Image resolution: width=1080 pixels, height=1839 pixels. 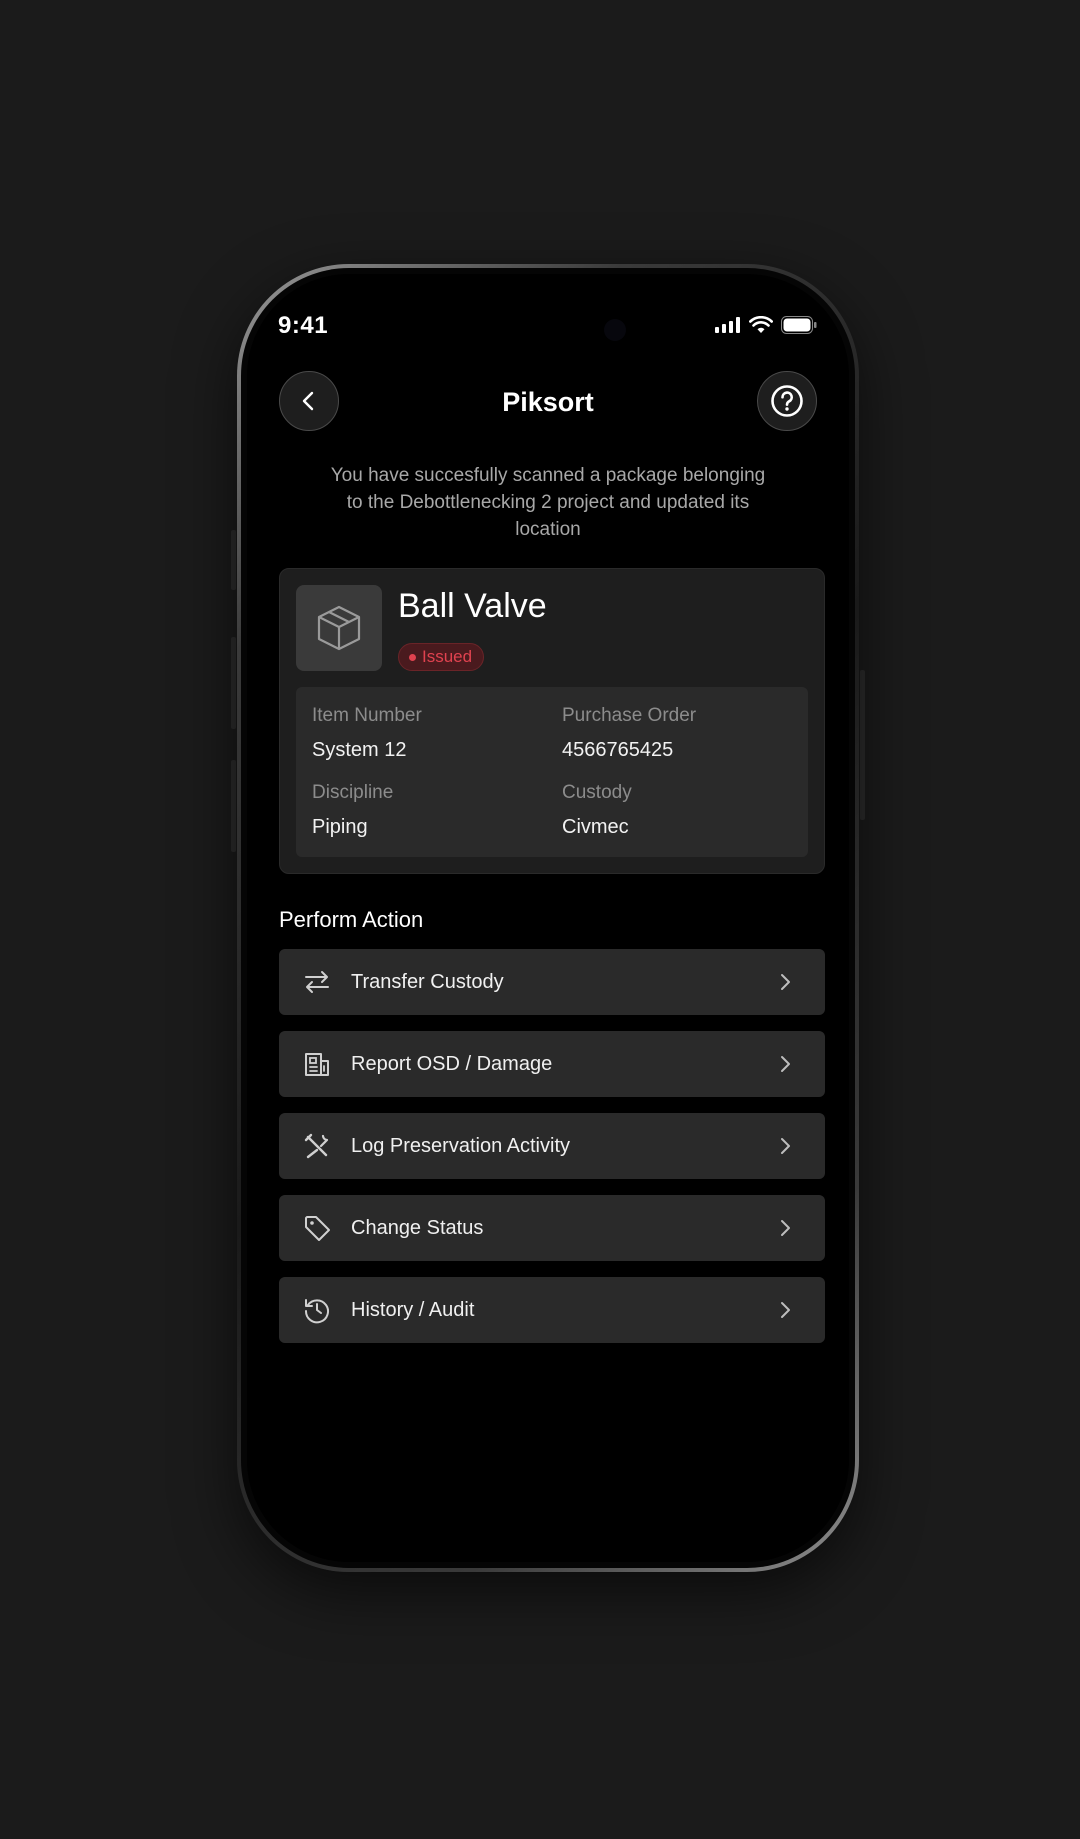 I want to click on phone-side-button-power, so click(x=862, y=745).